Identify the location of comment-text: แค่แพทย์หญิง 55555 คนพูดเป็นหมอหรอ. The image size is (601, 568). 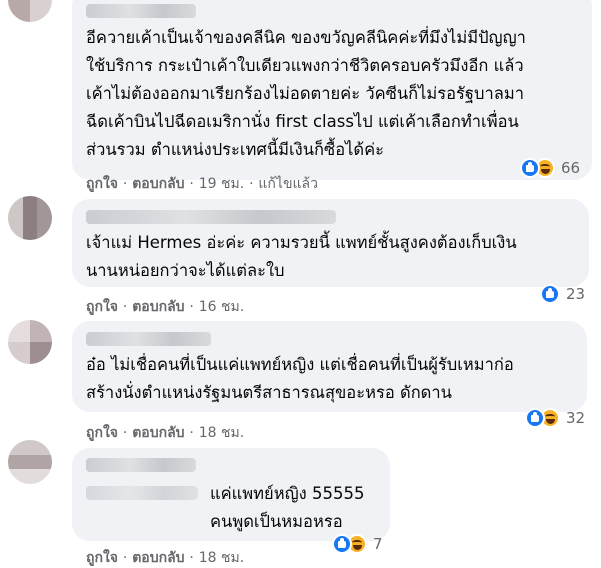
(287, 507).